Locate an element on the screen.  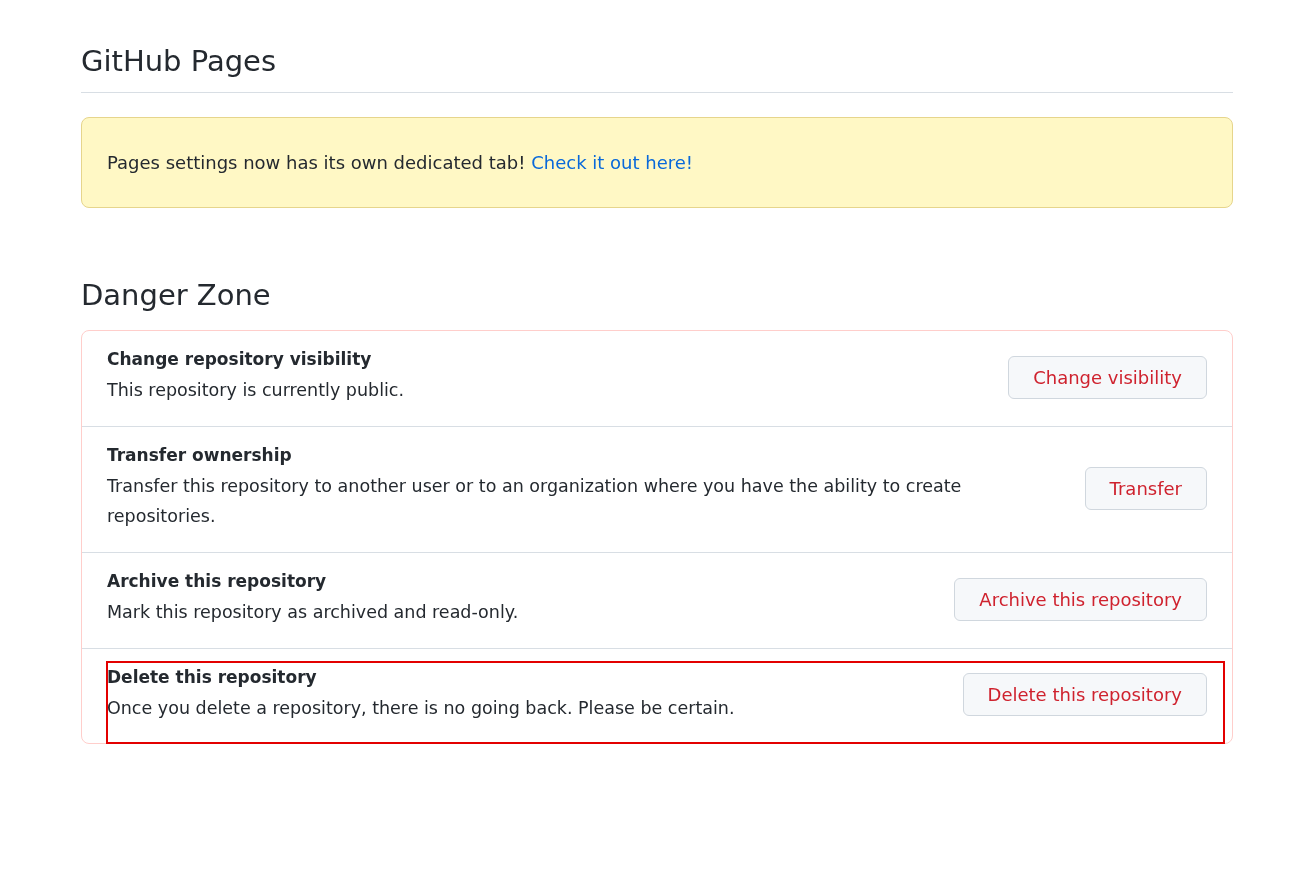
setting-title: Archive this repository is located at coordinates (217, 580).